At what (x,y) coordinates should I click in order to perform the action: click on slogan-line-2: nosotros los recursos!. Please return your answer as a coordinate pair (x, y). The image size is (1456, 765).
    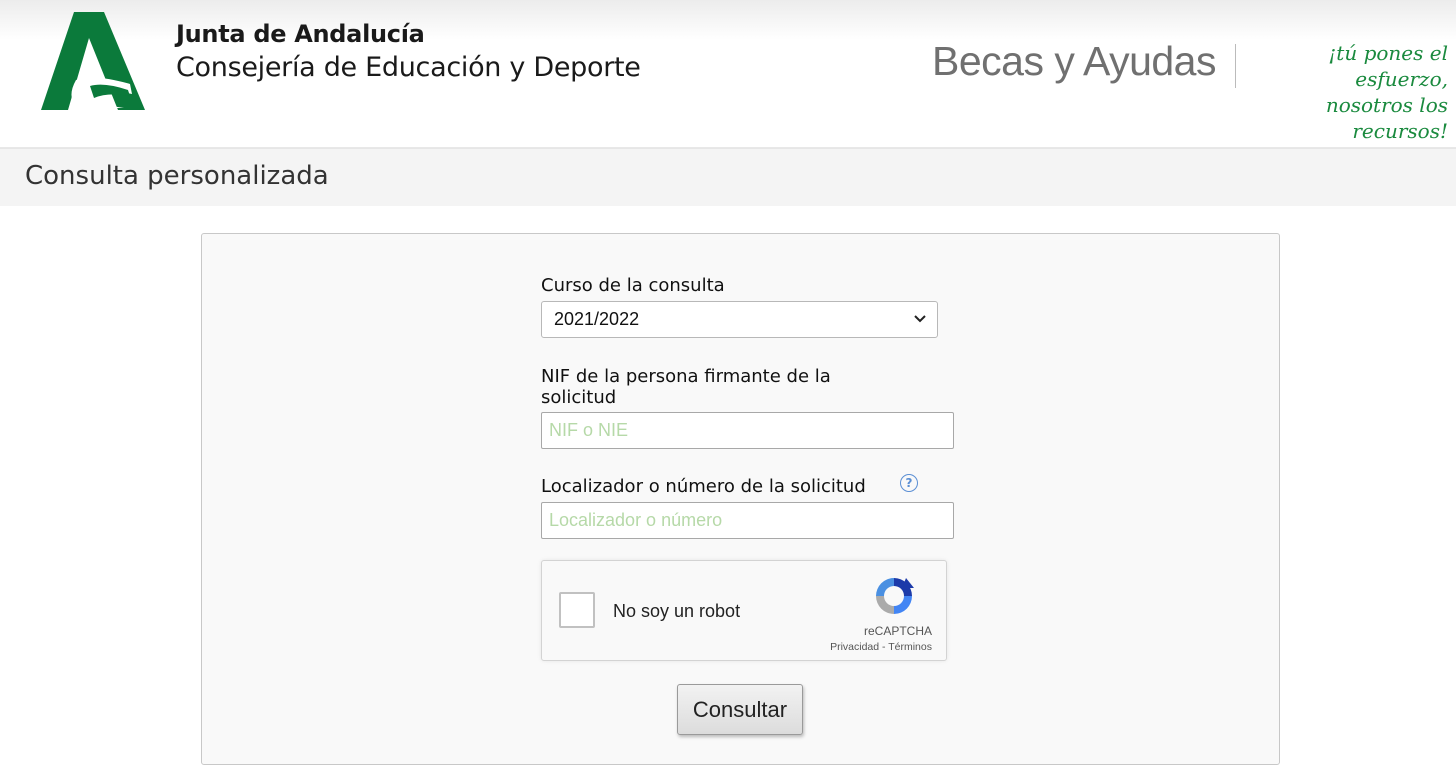
    Looking at the image, I should click on (1386, 118).